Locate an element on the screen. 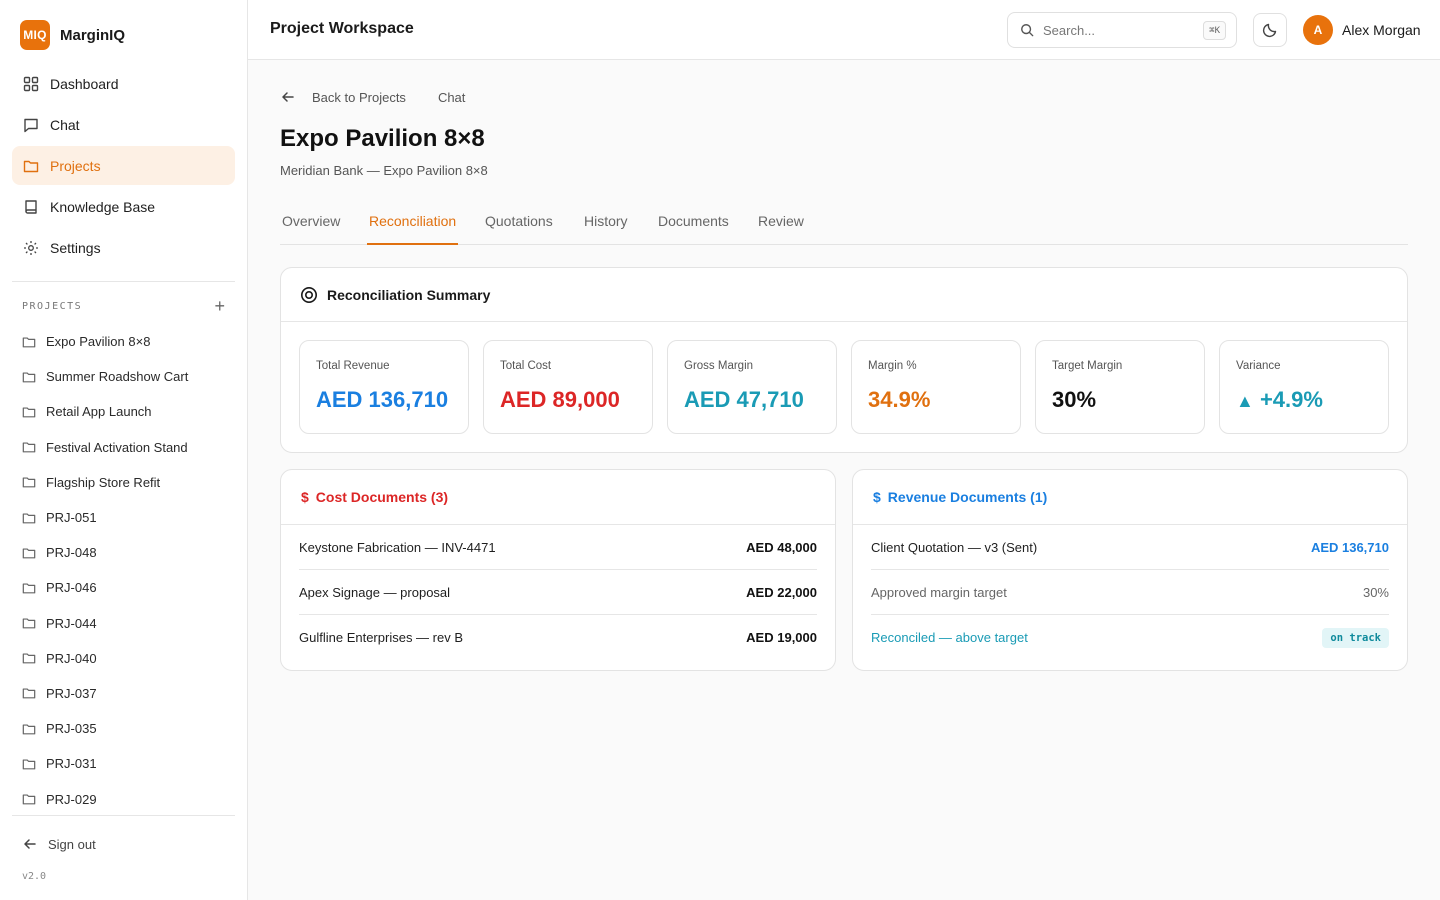  sidebar-item-label: Settings is located at coordinates (75, 247).